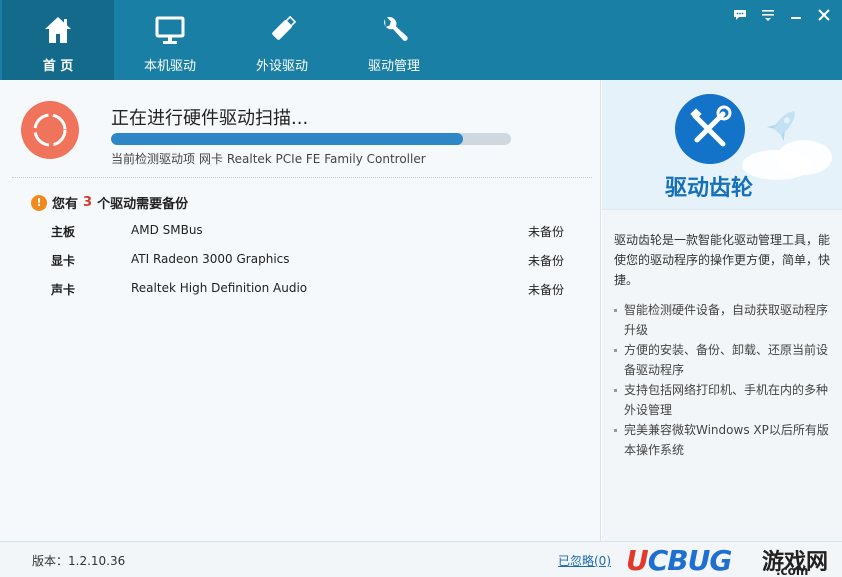  What do you see at coordinates (724, 360) in the screenshot?
I see `feature-item: 方便的安装、备份、卸载、还原当前设备驱动程序` at bounding box center [724, 360].